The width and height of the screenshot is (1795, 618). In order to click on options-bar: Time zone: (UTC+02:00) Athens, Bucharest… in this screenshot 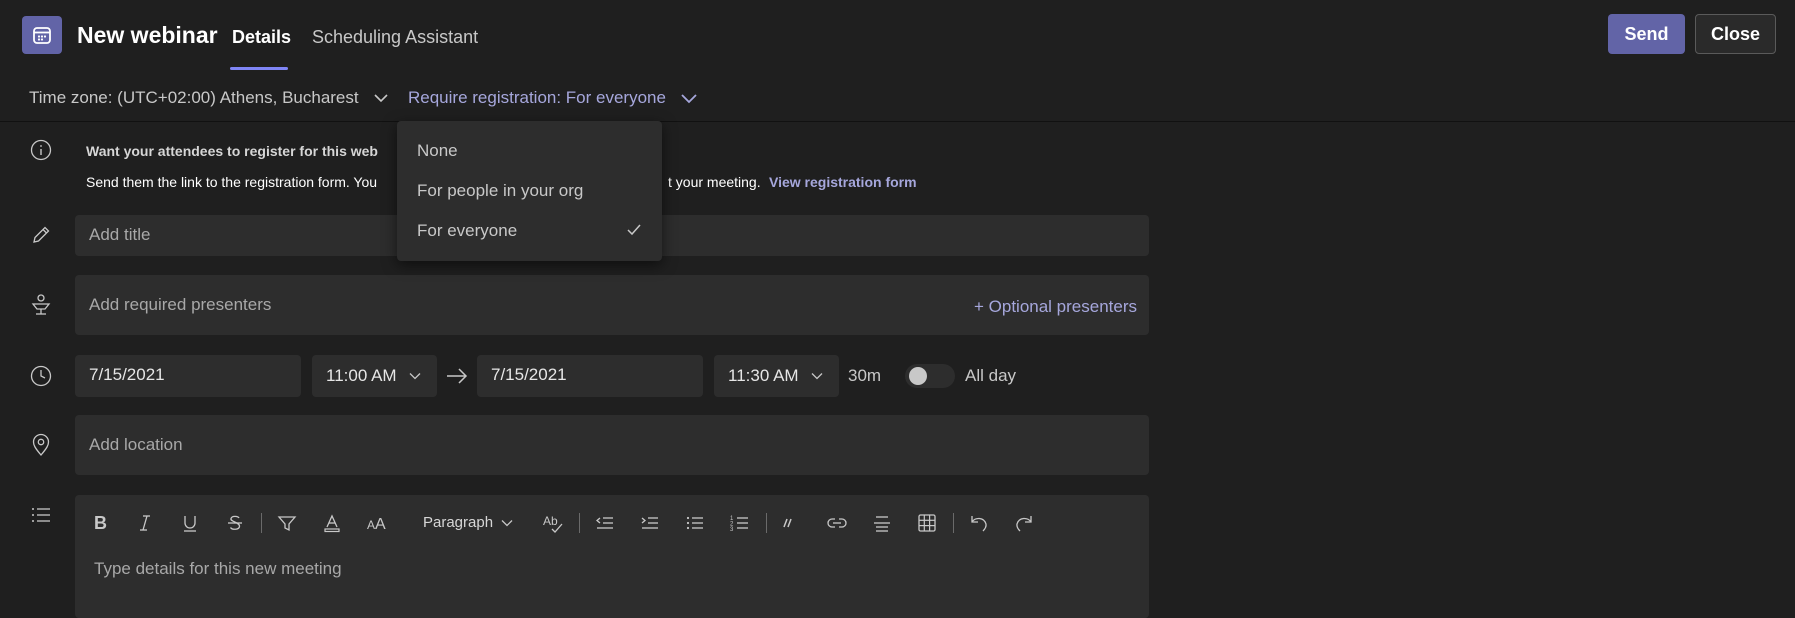, I will do `click(897, 97)`.